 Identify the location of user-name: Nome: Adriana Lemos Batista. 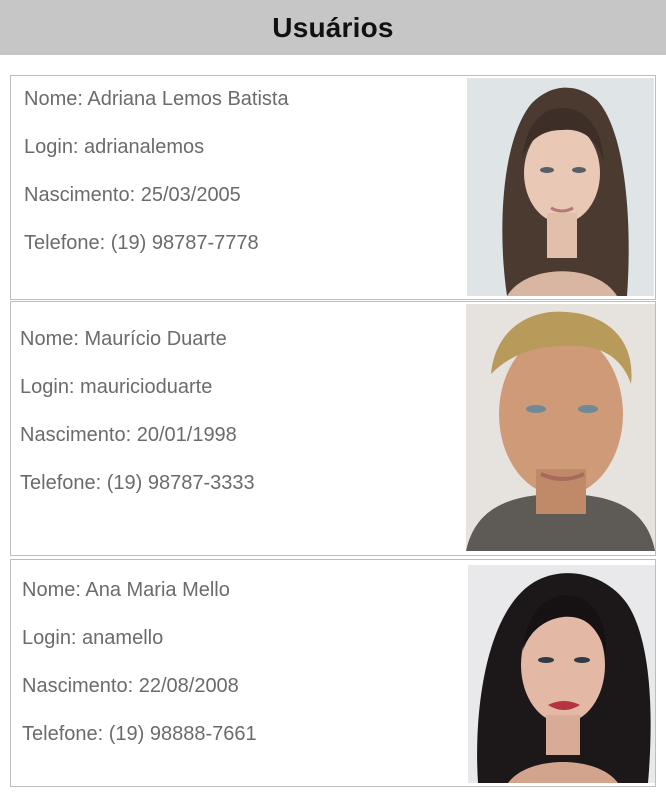
(156, 99).